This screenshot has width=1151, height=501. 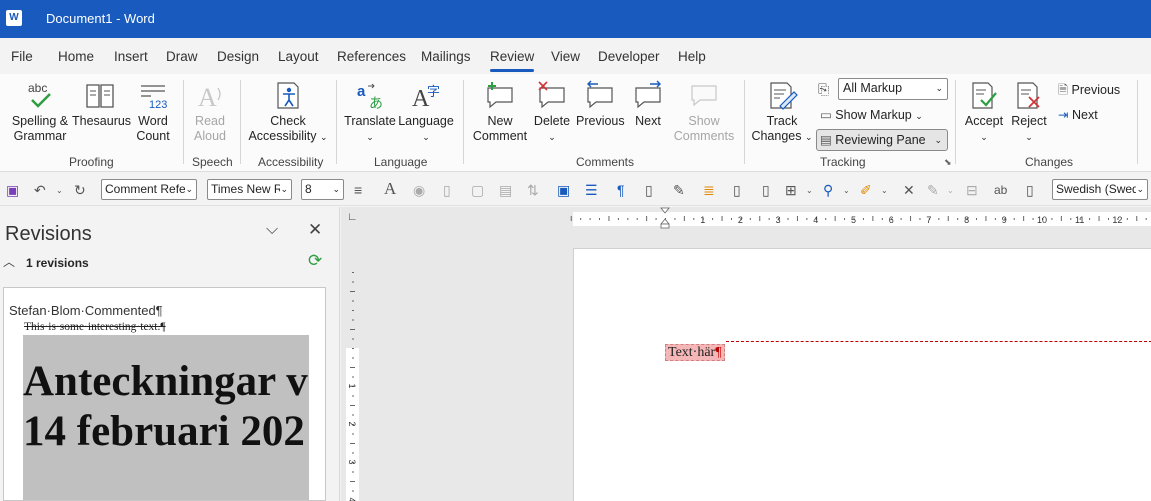 I want to click on tab-review: Review, so click(x=512, y=60).